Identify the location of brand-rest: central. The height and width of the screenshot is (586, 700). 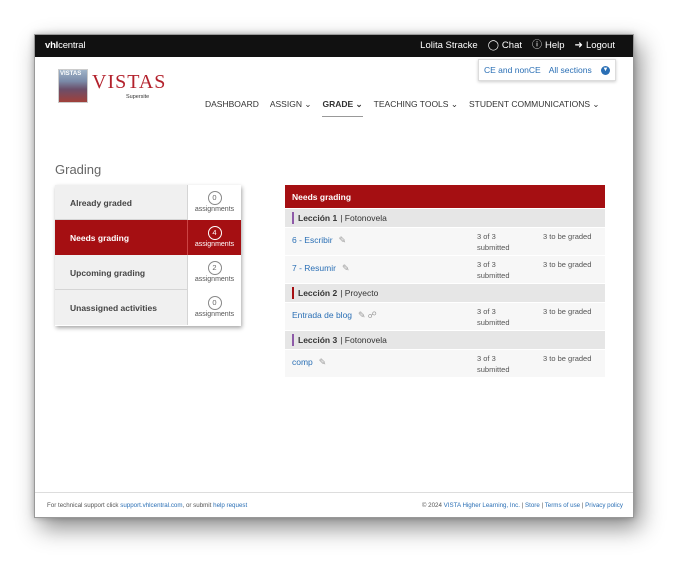
(72, 45).